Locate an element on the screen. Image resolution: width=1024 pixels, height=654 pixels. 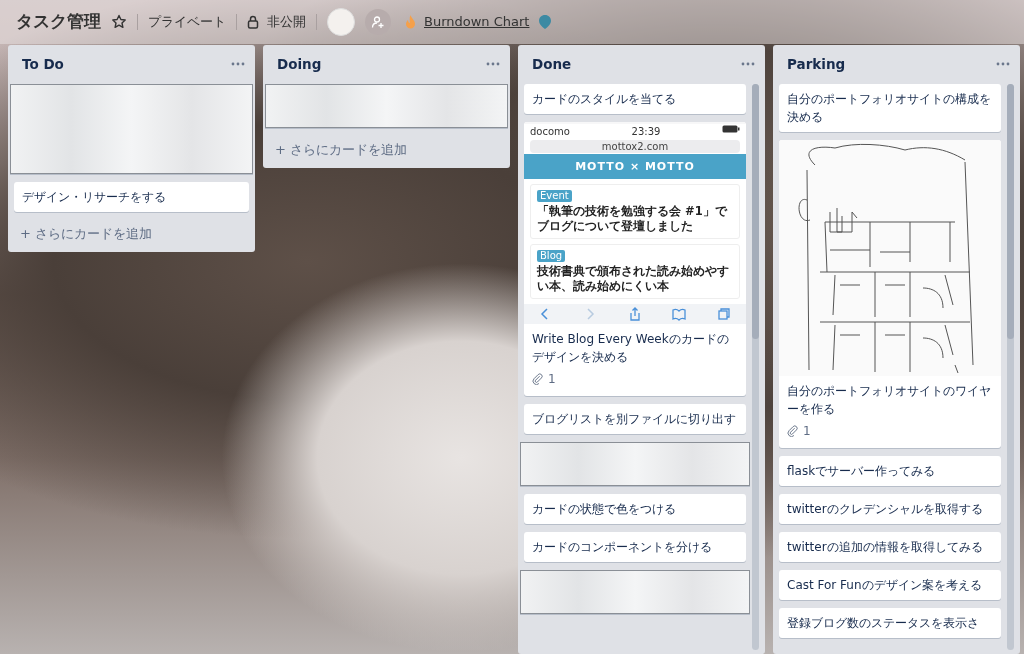
team-label: プライベート is located at coordinates (187, 22).